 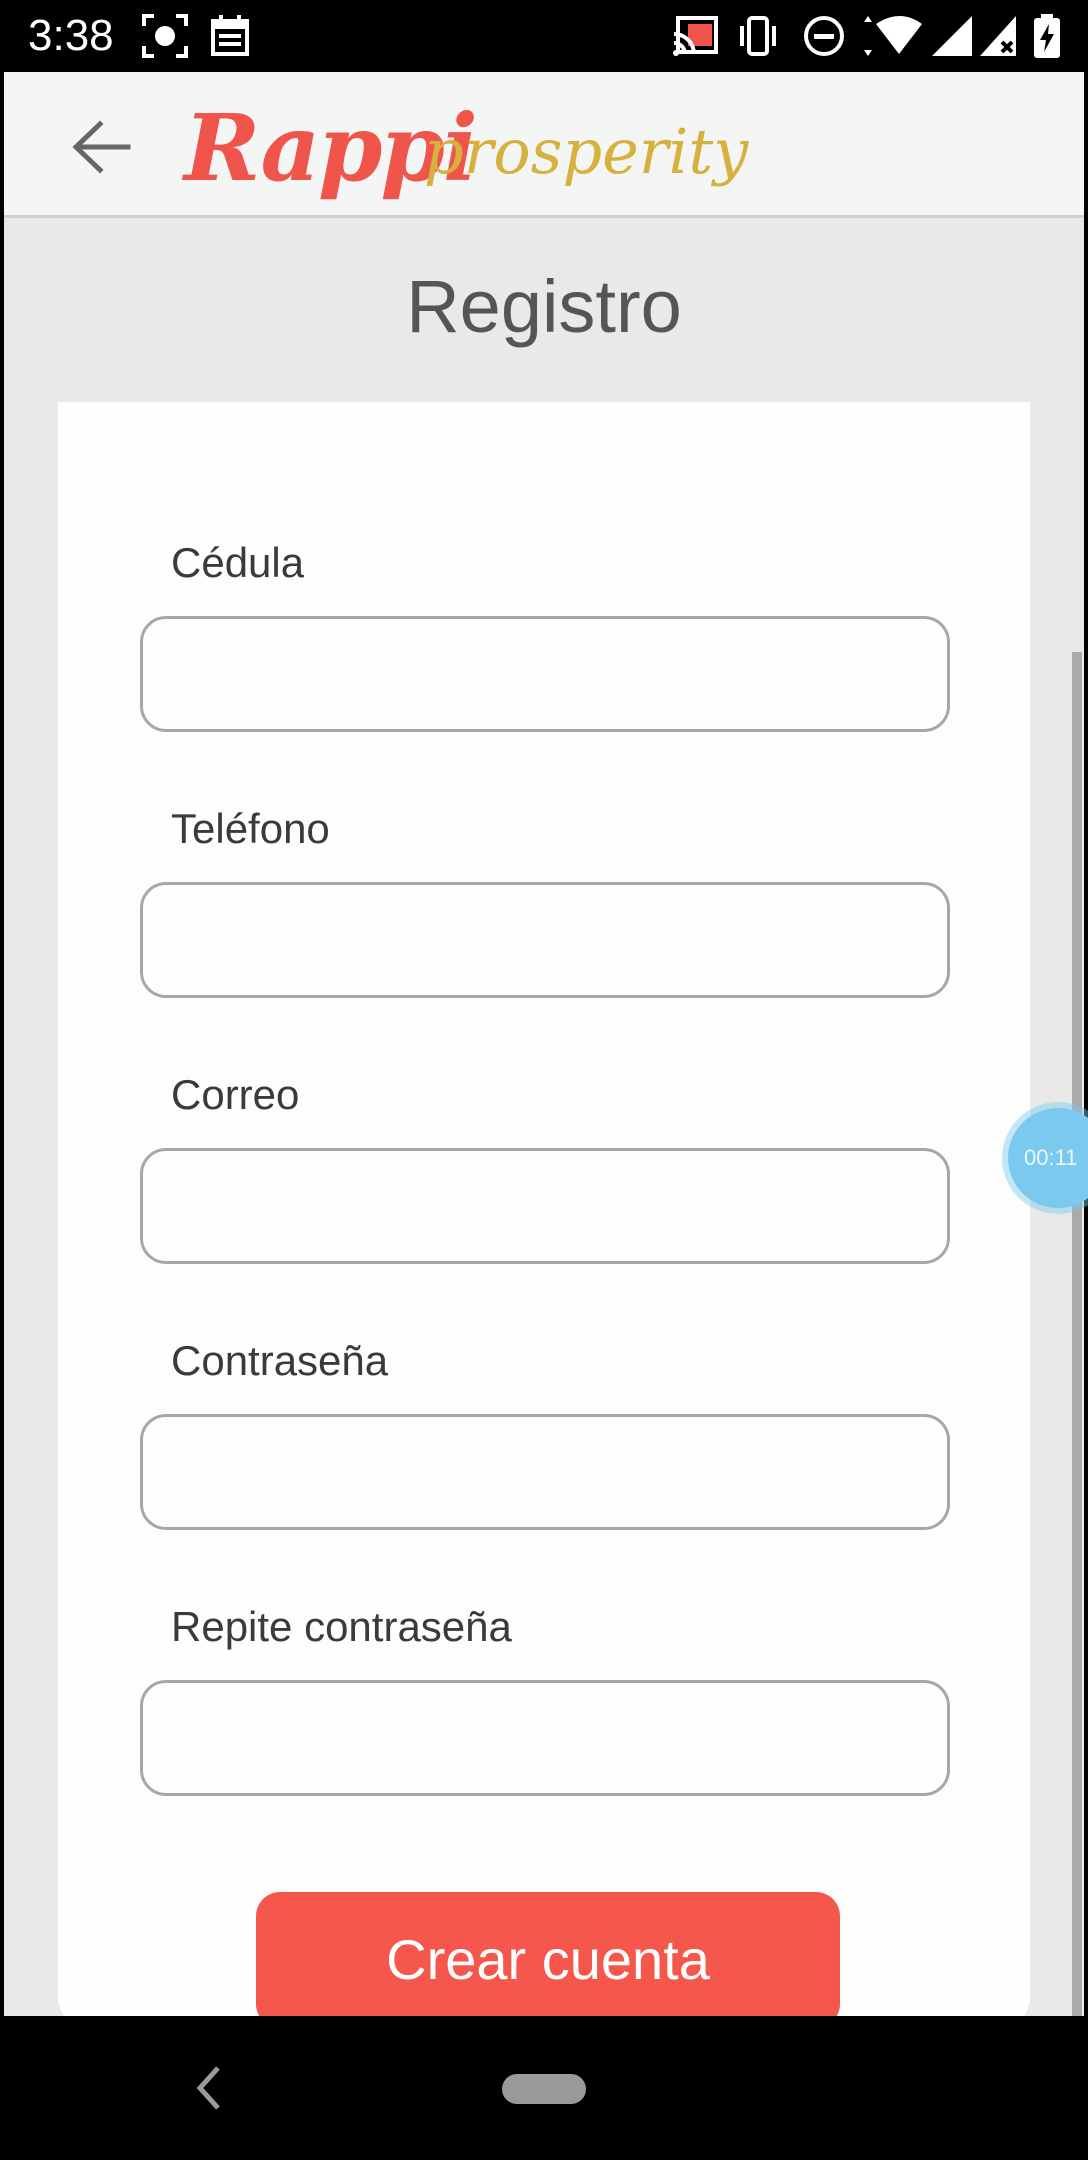 I want to click on home-pill-icon, so click(x=544, y=2089).